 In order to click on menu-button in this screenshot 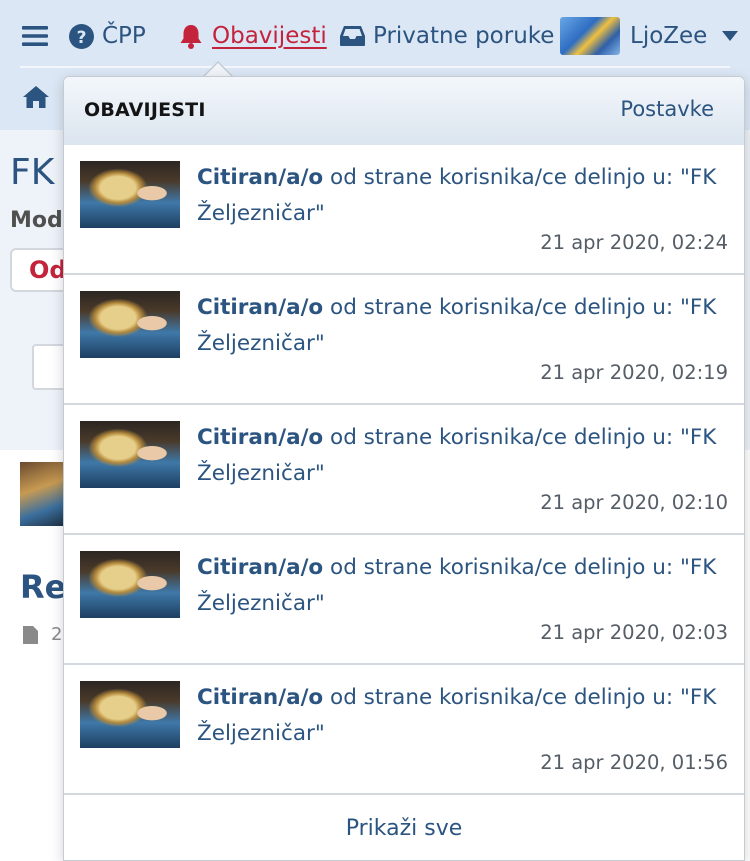, I will do `click(35, 36)`.